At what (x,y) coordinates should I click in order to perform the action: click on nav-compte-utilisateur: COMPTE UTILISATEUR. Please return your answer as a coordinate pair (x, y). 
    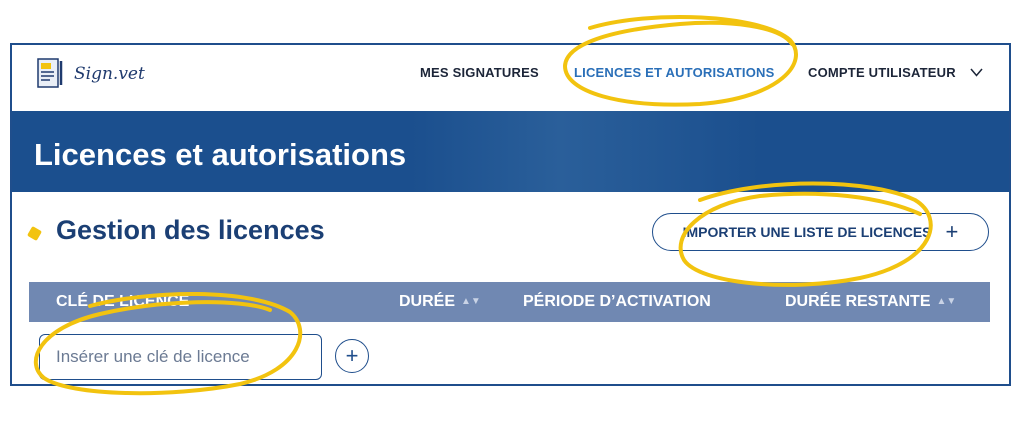
    Looking at the image, I should click on (895, 72).